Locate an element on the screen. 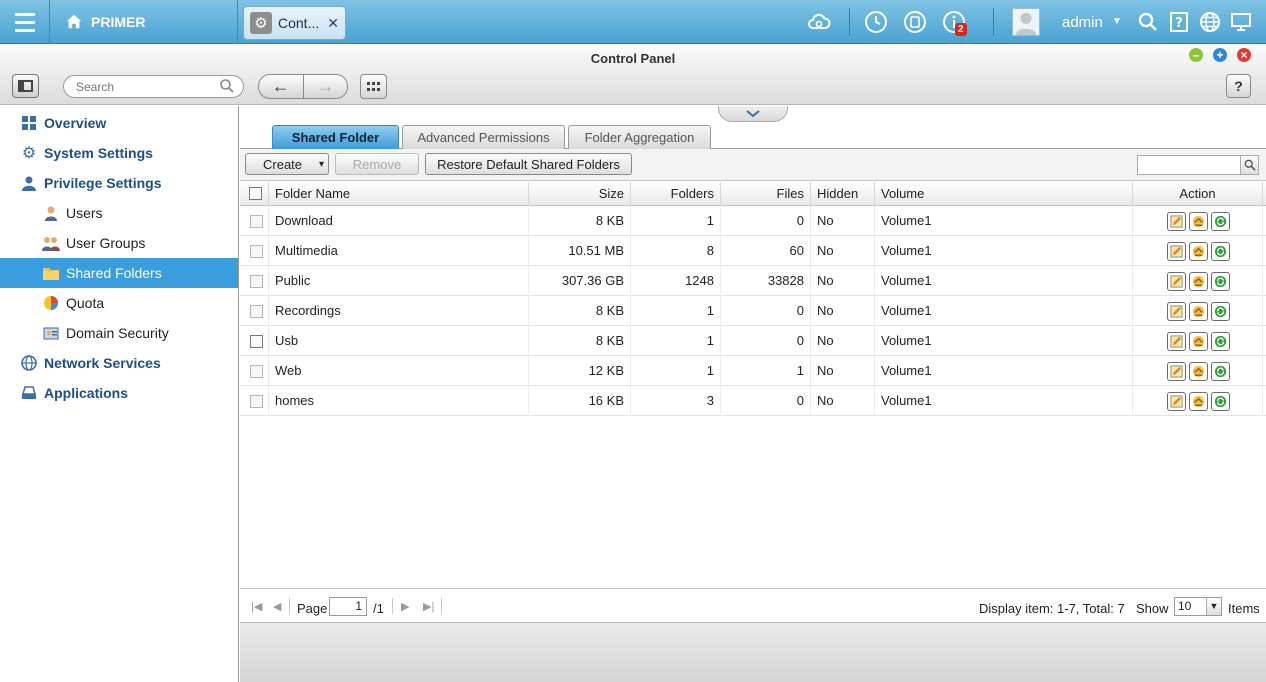 This screenshot has height=682, width=1266. search-input is located at coordinates (153, 86).